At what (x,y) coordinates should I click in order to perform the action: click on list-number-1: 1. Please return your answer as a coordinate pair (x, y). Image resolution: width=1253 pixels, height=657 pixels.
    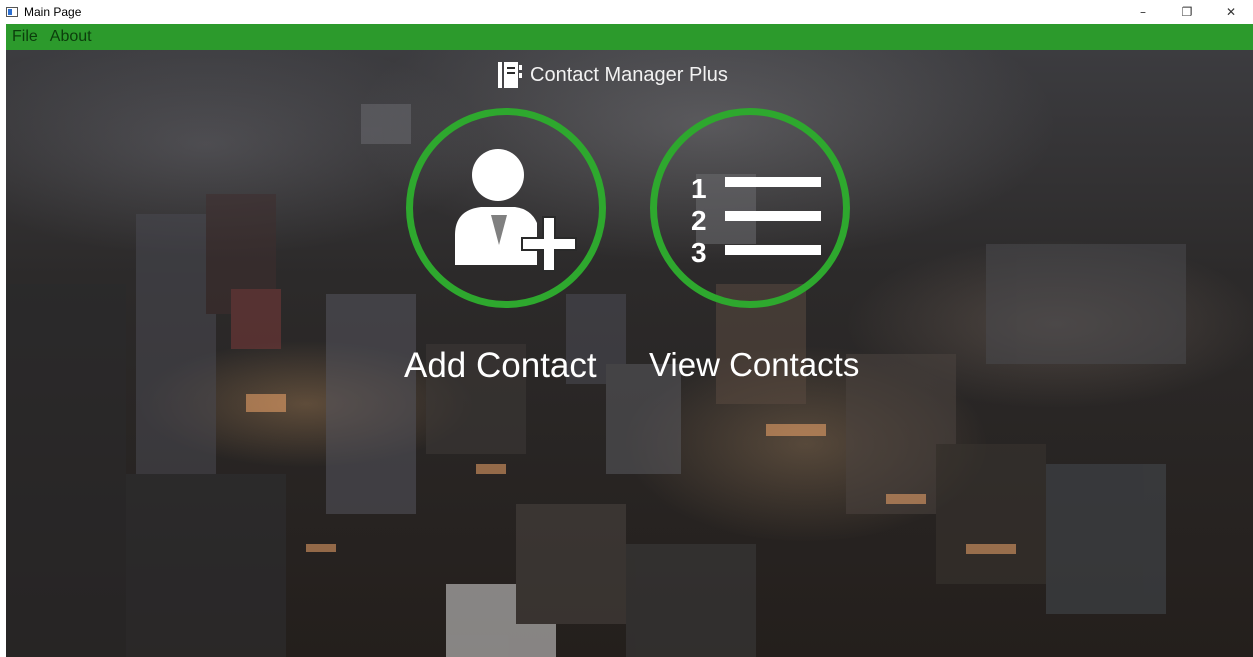
    Looking at the image, I should click on (699, 188).